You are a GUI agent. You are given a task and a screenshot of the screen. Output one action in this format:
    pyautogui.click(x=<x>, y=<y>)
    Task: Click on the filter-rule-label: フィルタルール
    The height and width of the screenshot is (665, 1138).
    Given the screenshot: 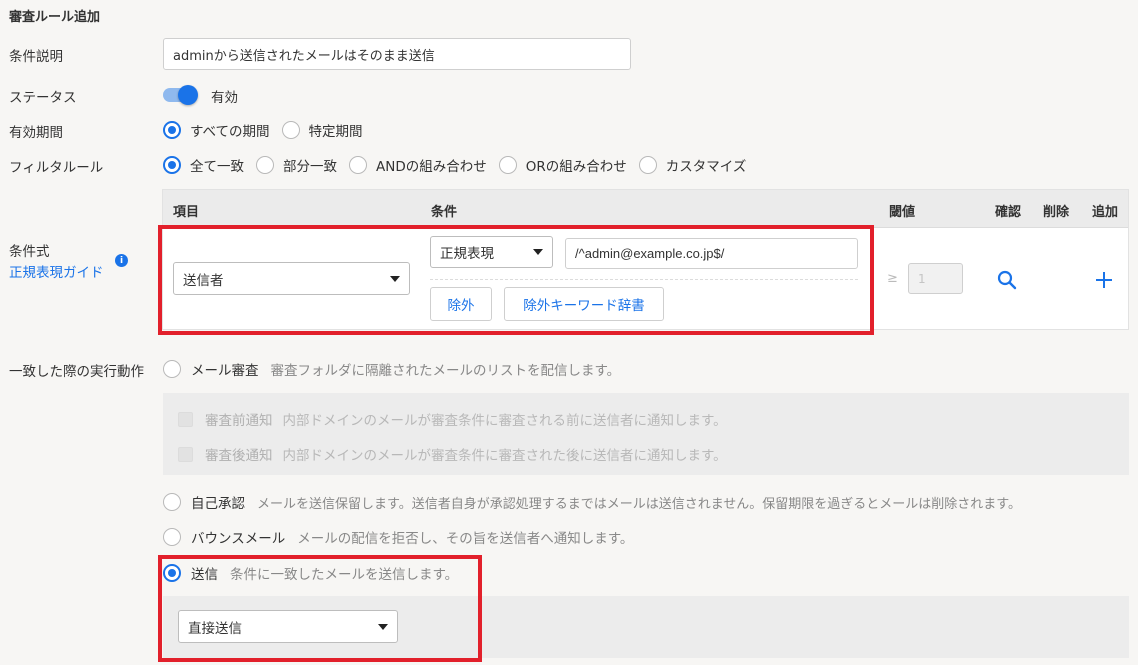 What is the action you would take?
    pyautogui.click(x=56, y=168)
    